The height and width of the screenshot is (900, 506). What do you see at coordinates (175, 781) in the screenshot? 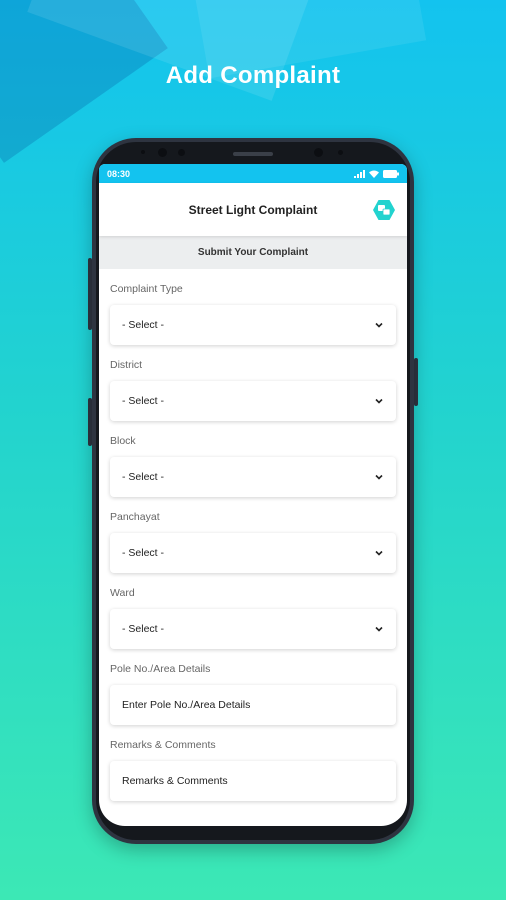
I see `input-placeholder: Remarks & Comments` at bounding box center [175, 781].